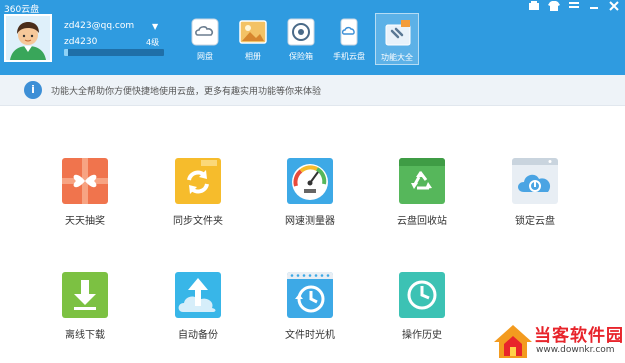 This screenshot has height=363, width=625. I want to click on watermark-text: 当客软件园, so click(579, 336).